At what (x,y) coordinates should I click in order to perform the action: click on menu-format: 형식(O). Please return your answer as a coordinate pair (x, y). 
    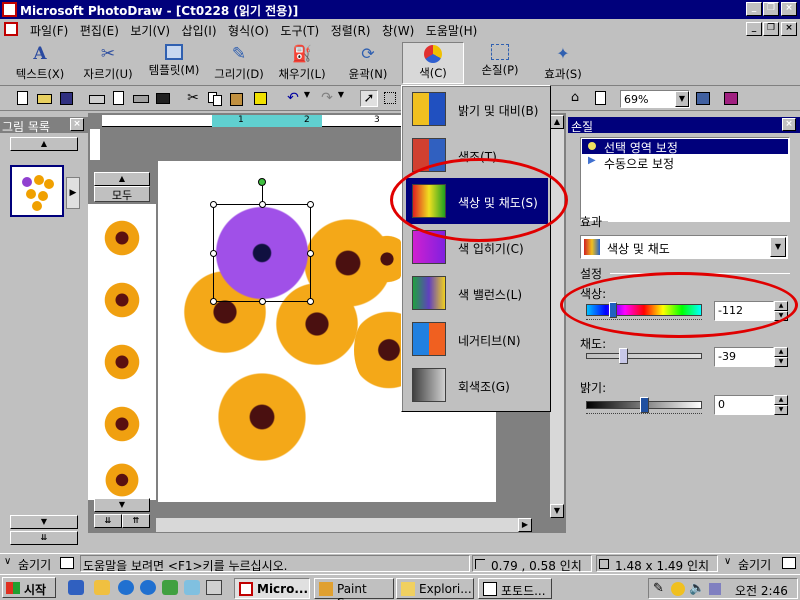
    Looking at the image, I should click on (248, 30).